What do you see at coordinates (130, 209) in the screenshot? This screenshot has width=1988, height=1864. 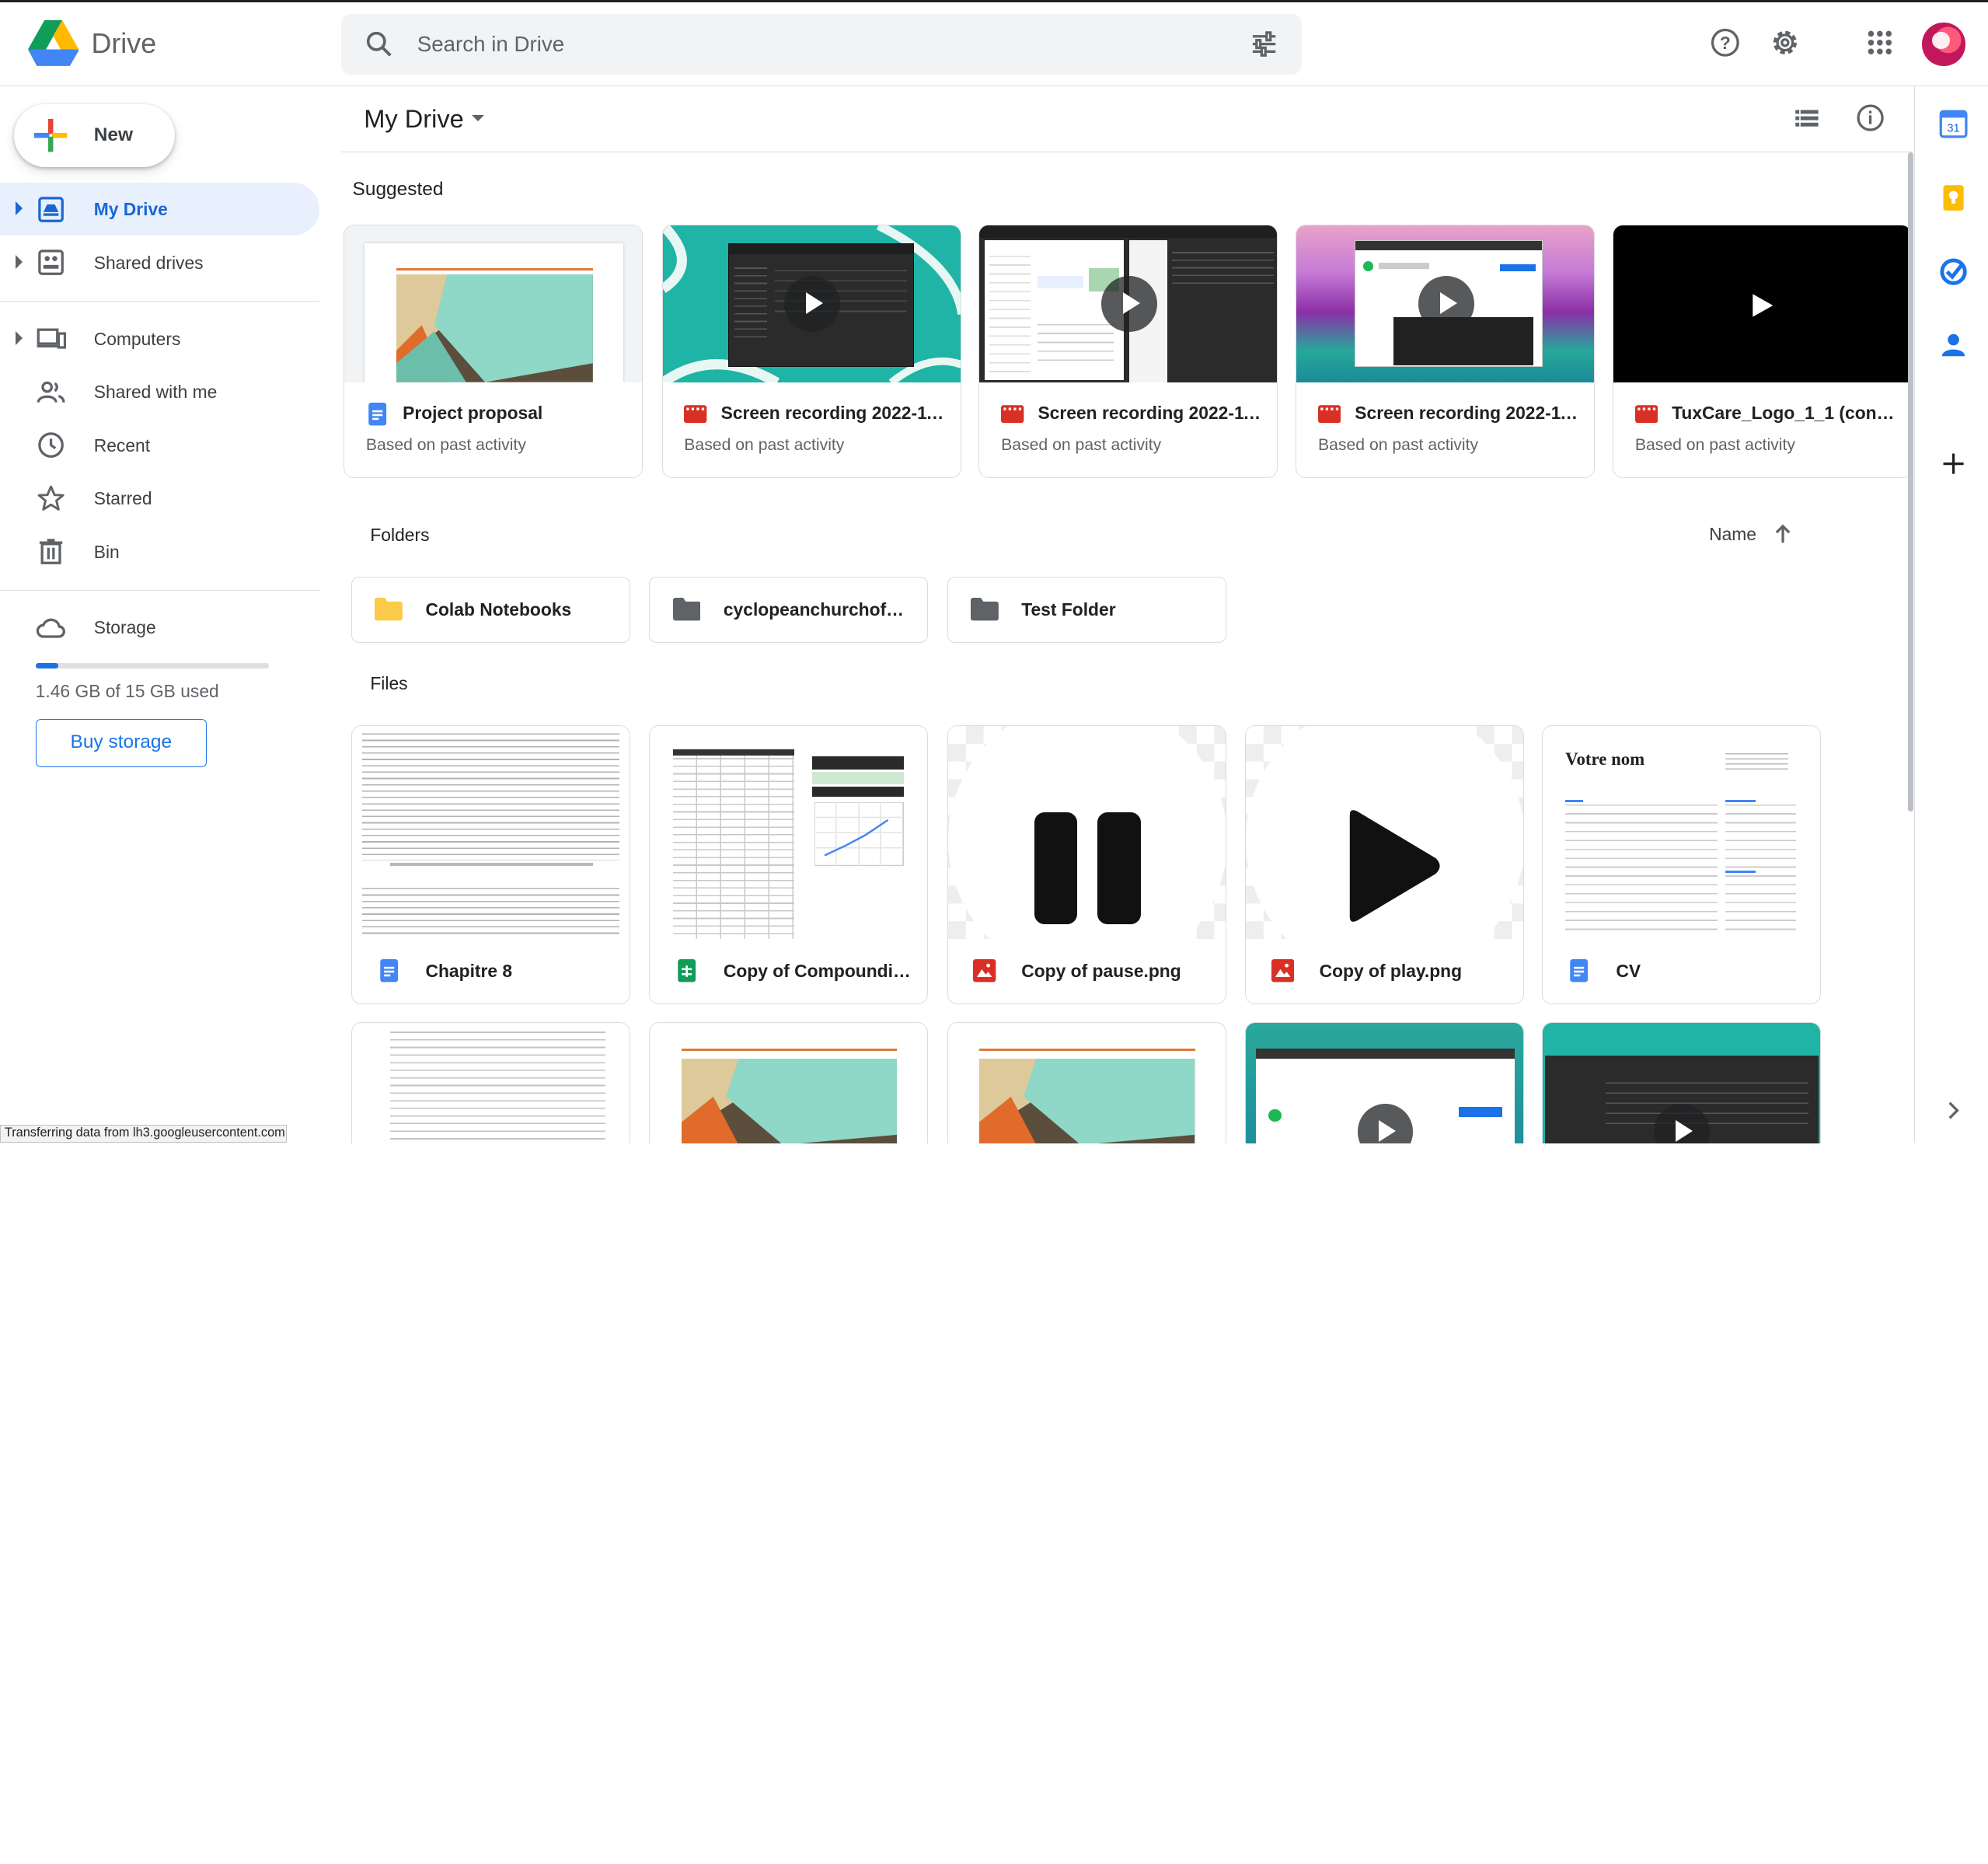 I see `sidebar-item-label: My Drive` at bounding box center [130, 209].